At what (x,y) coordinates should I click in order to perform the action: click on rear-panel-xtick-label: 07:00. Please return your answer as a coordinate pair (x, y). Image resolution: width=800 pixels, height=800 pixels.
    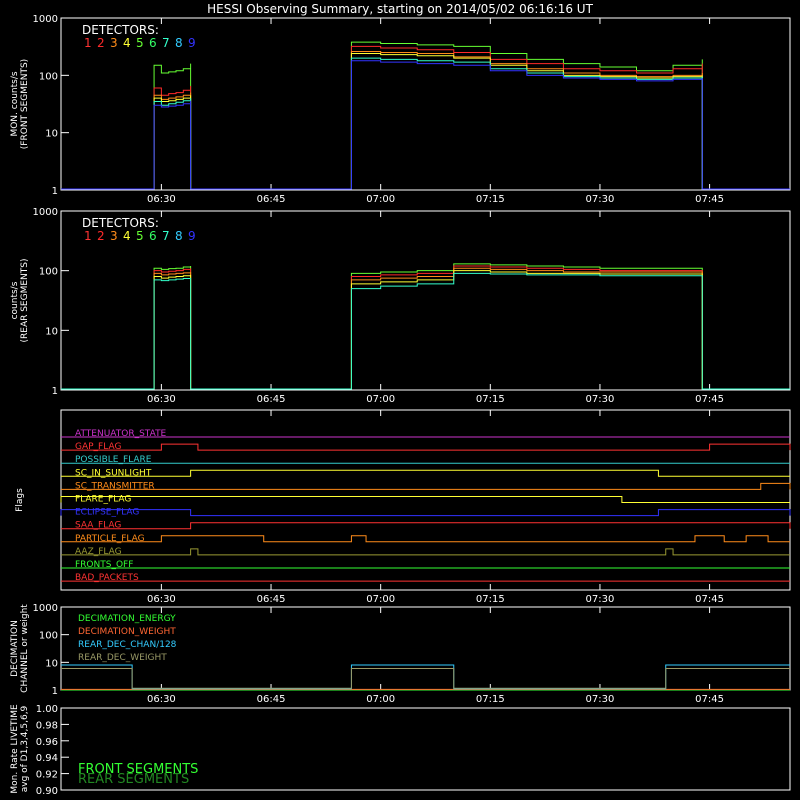
    Looking at the image, I should click on (380, 399).